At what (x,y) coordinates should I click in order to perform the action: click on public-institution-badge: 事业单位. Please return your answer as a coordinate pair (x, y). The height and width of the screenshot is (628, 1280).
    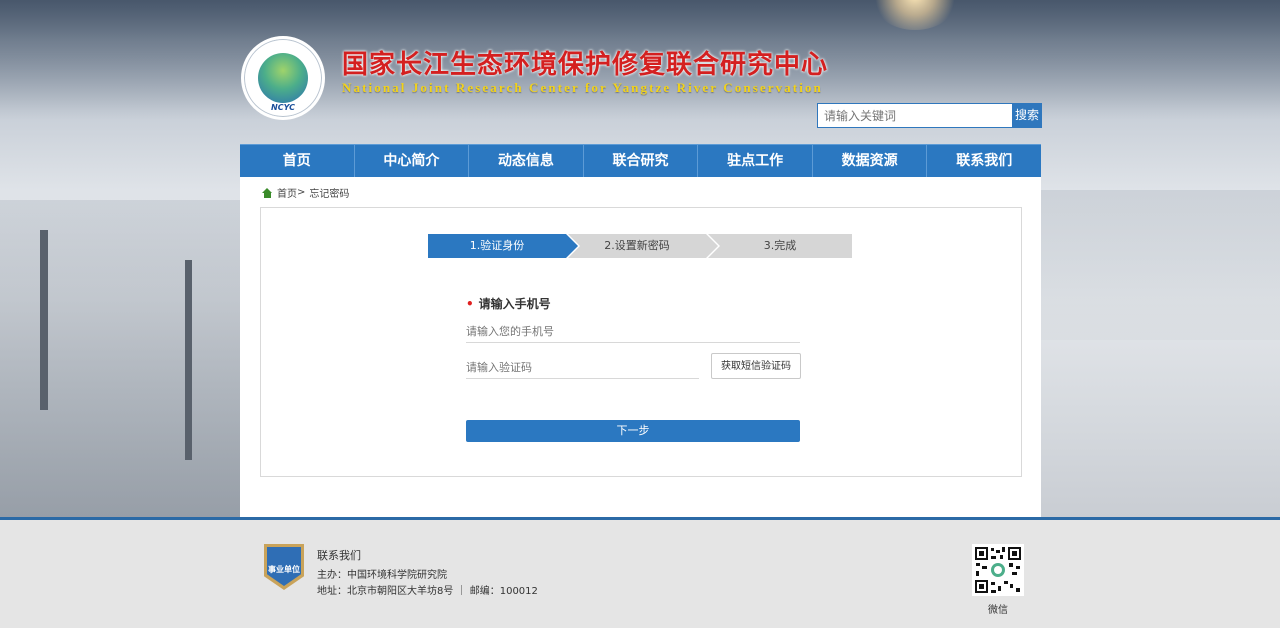
    Looking at the image, I should click on (284, 567).